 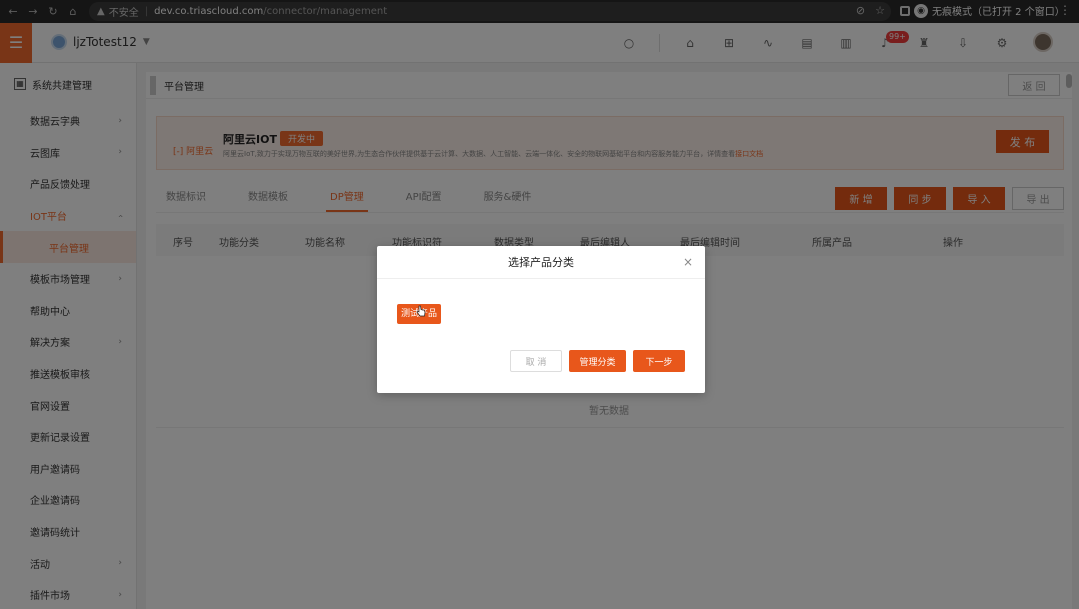 I want to click on next-step-button: 下一步, so click(x=659, y=361).